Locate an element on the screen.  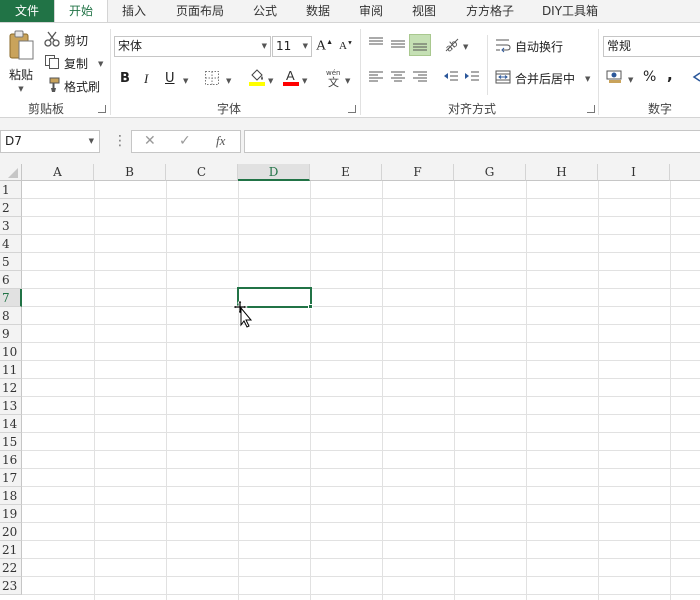
column-header-I: I is located at coordinates (634, 172).